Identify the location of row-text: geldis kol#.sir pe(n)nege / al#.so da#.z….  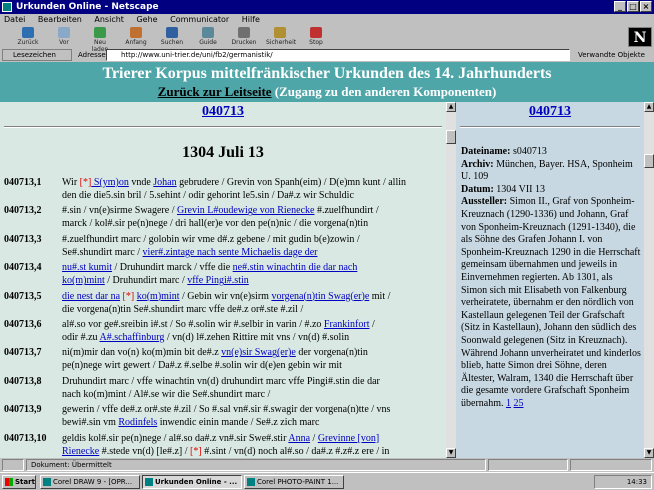
(253, 445).